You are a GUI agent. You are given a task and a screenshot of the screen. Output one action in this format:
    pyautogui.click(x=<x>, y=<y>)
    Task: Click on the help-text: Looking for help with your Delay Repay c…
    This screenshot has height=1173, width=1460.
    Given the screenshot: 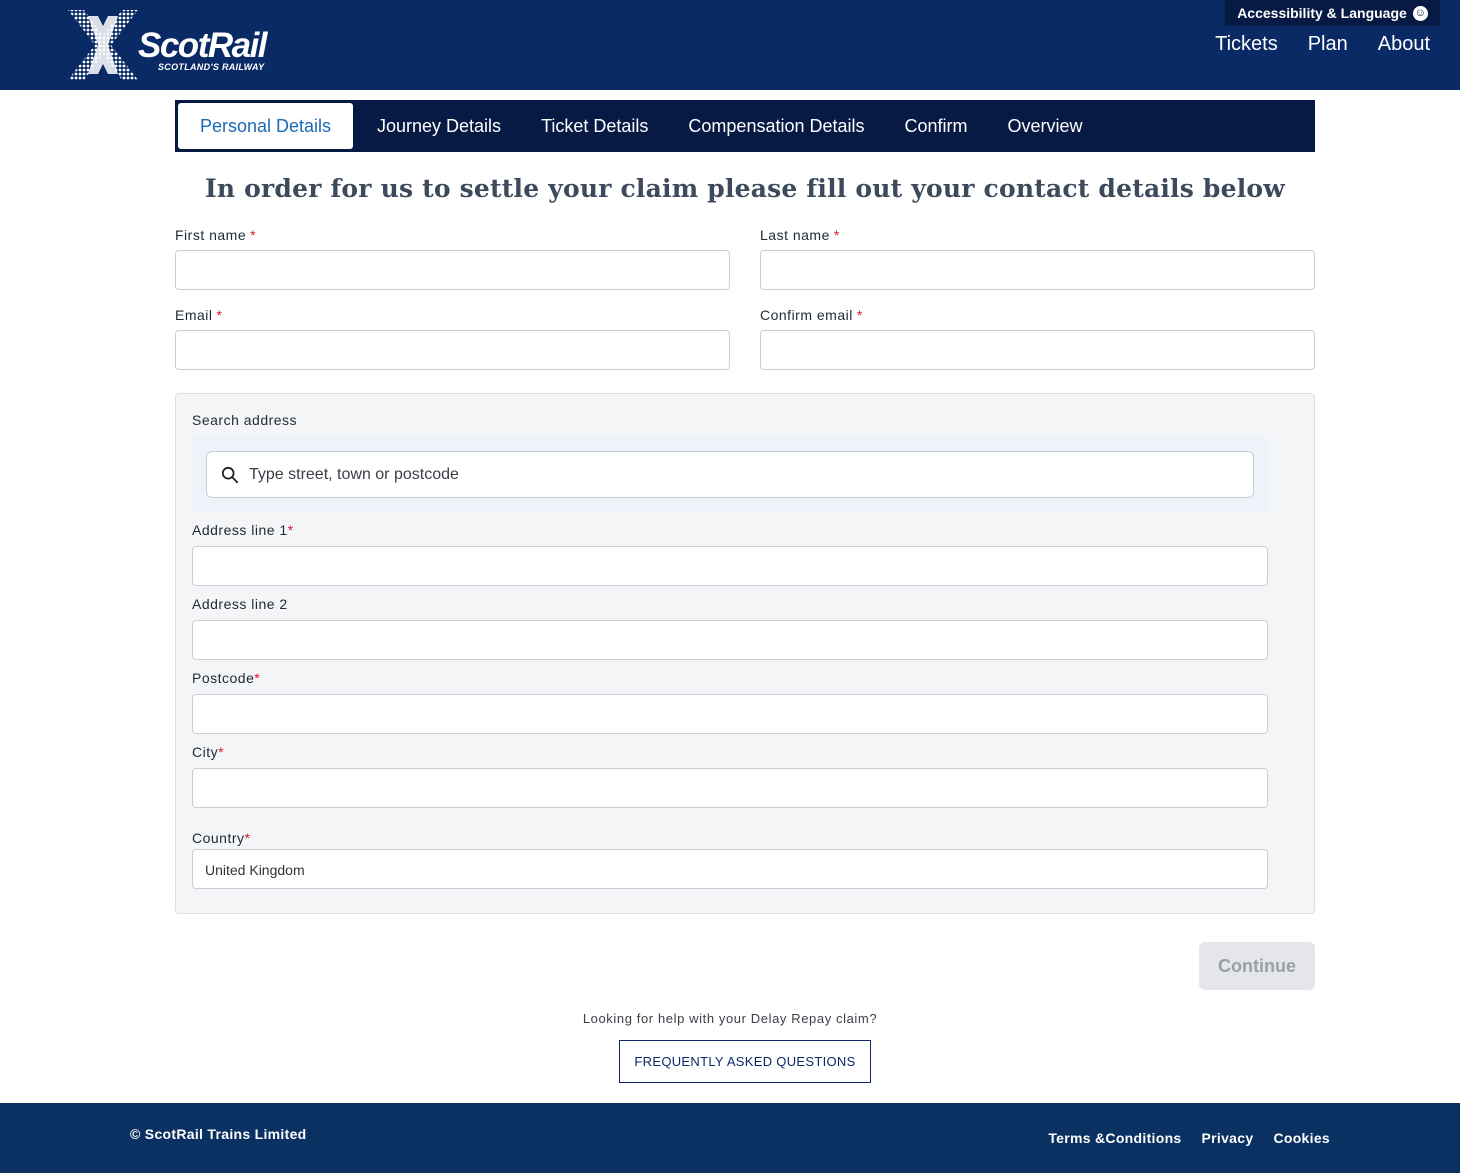 What is the action you would take?
    pyautogui.click(x=730, y=1018)
    